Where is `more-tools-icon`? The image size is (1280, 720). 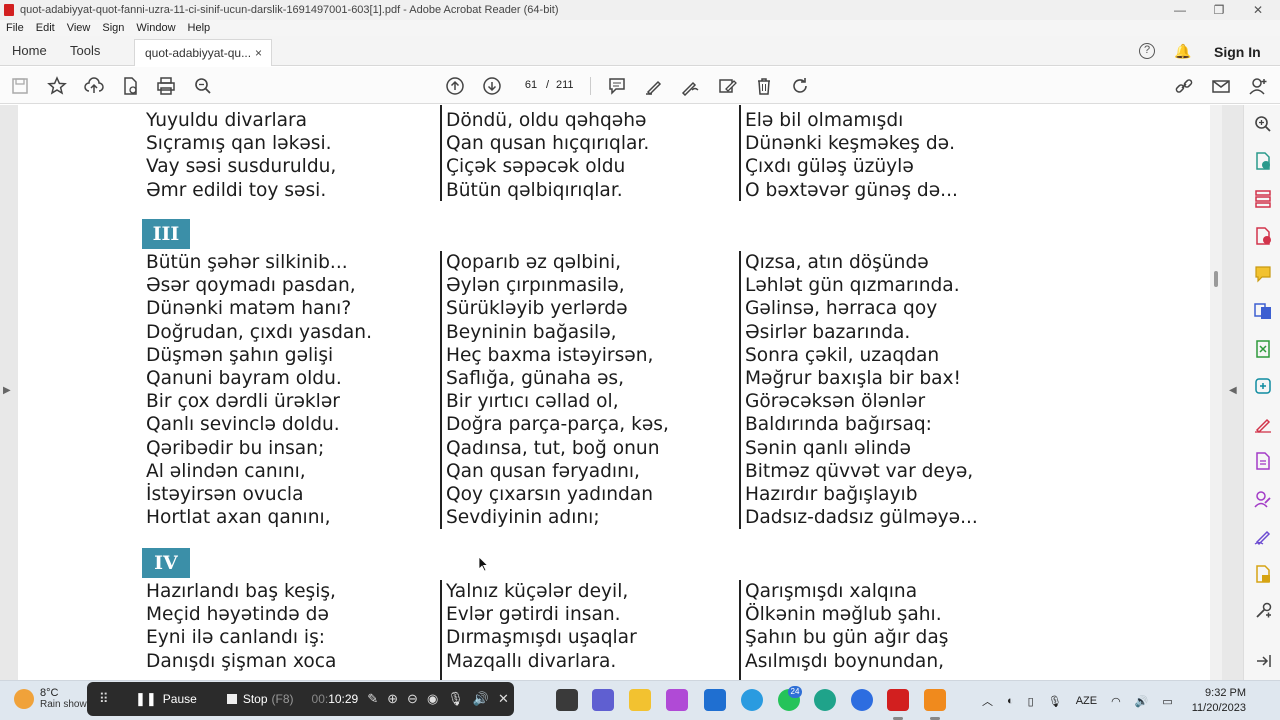 more-tools-icon is located at coordinates (1263, 611).